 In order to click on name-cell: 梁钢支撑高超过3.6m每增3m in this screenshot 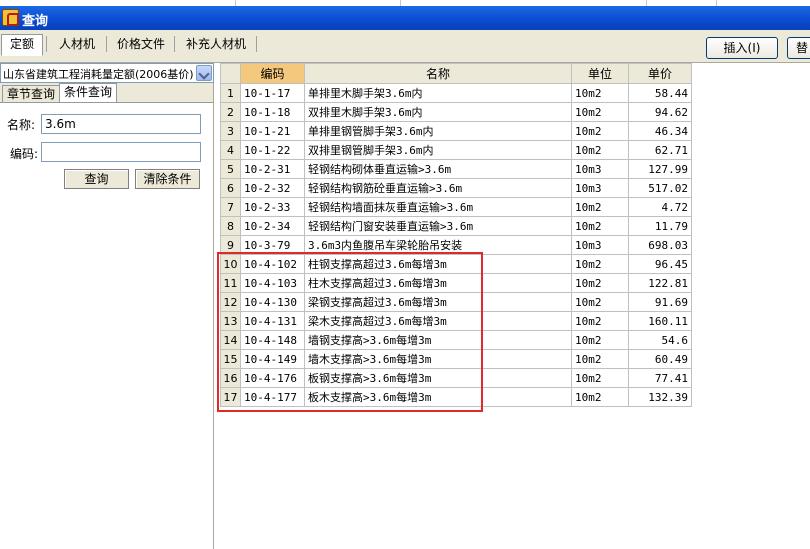, I will do `click(438, 302)`.